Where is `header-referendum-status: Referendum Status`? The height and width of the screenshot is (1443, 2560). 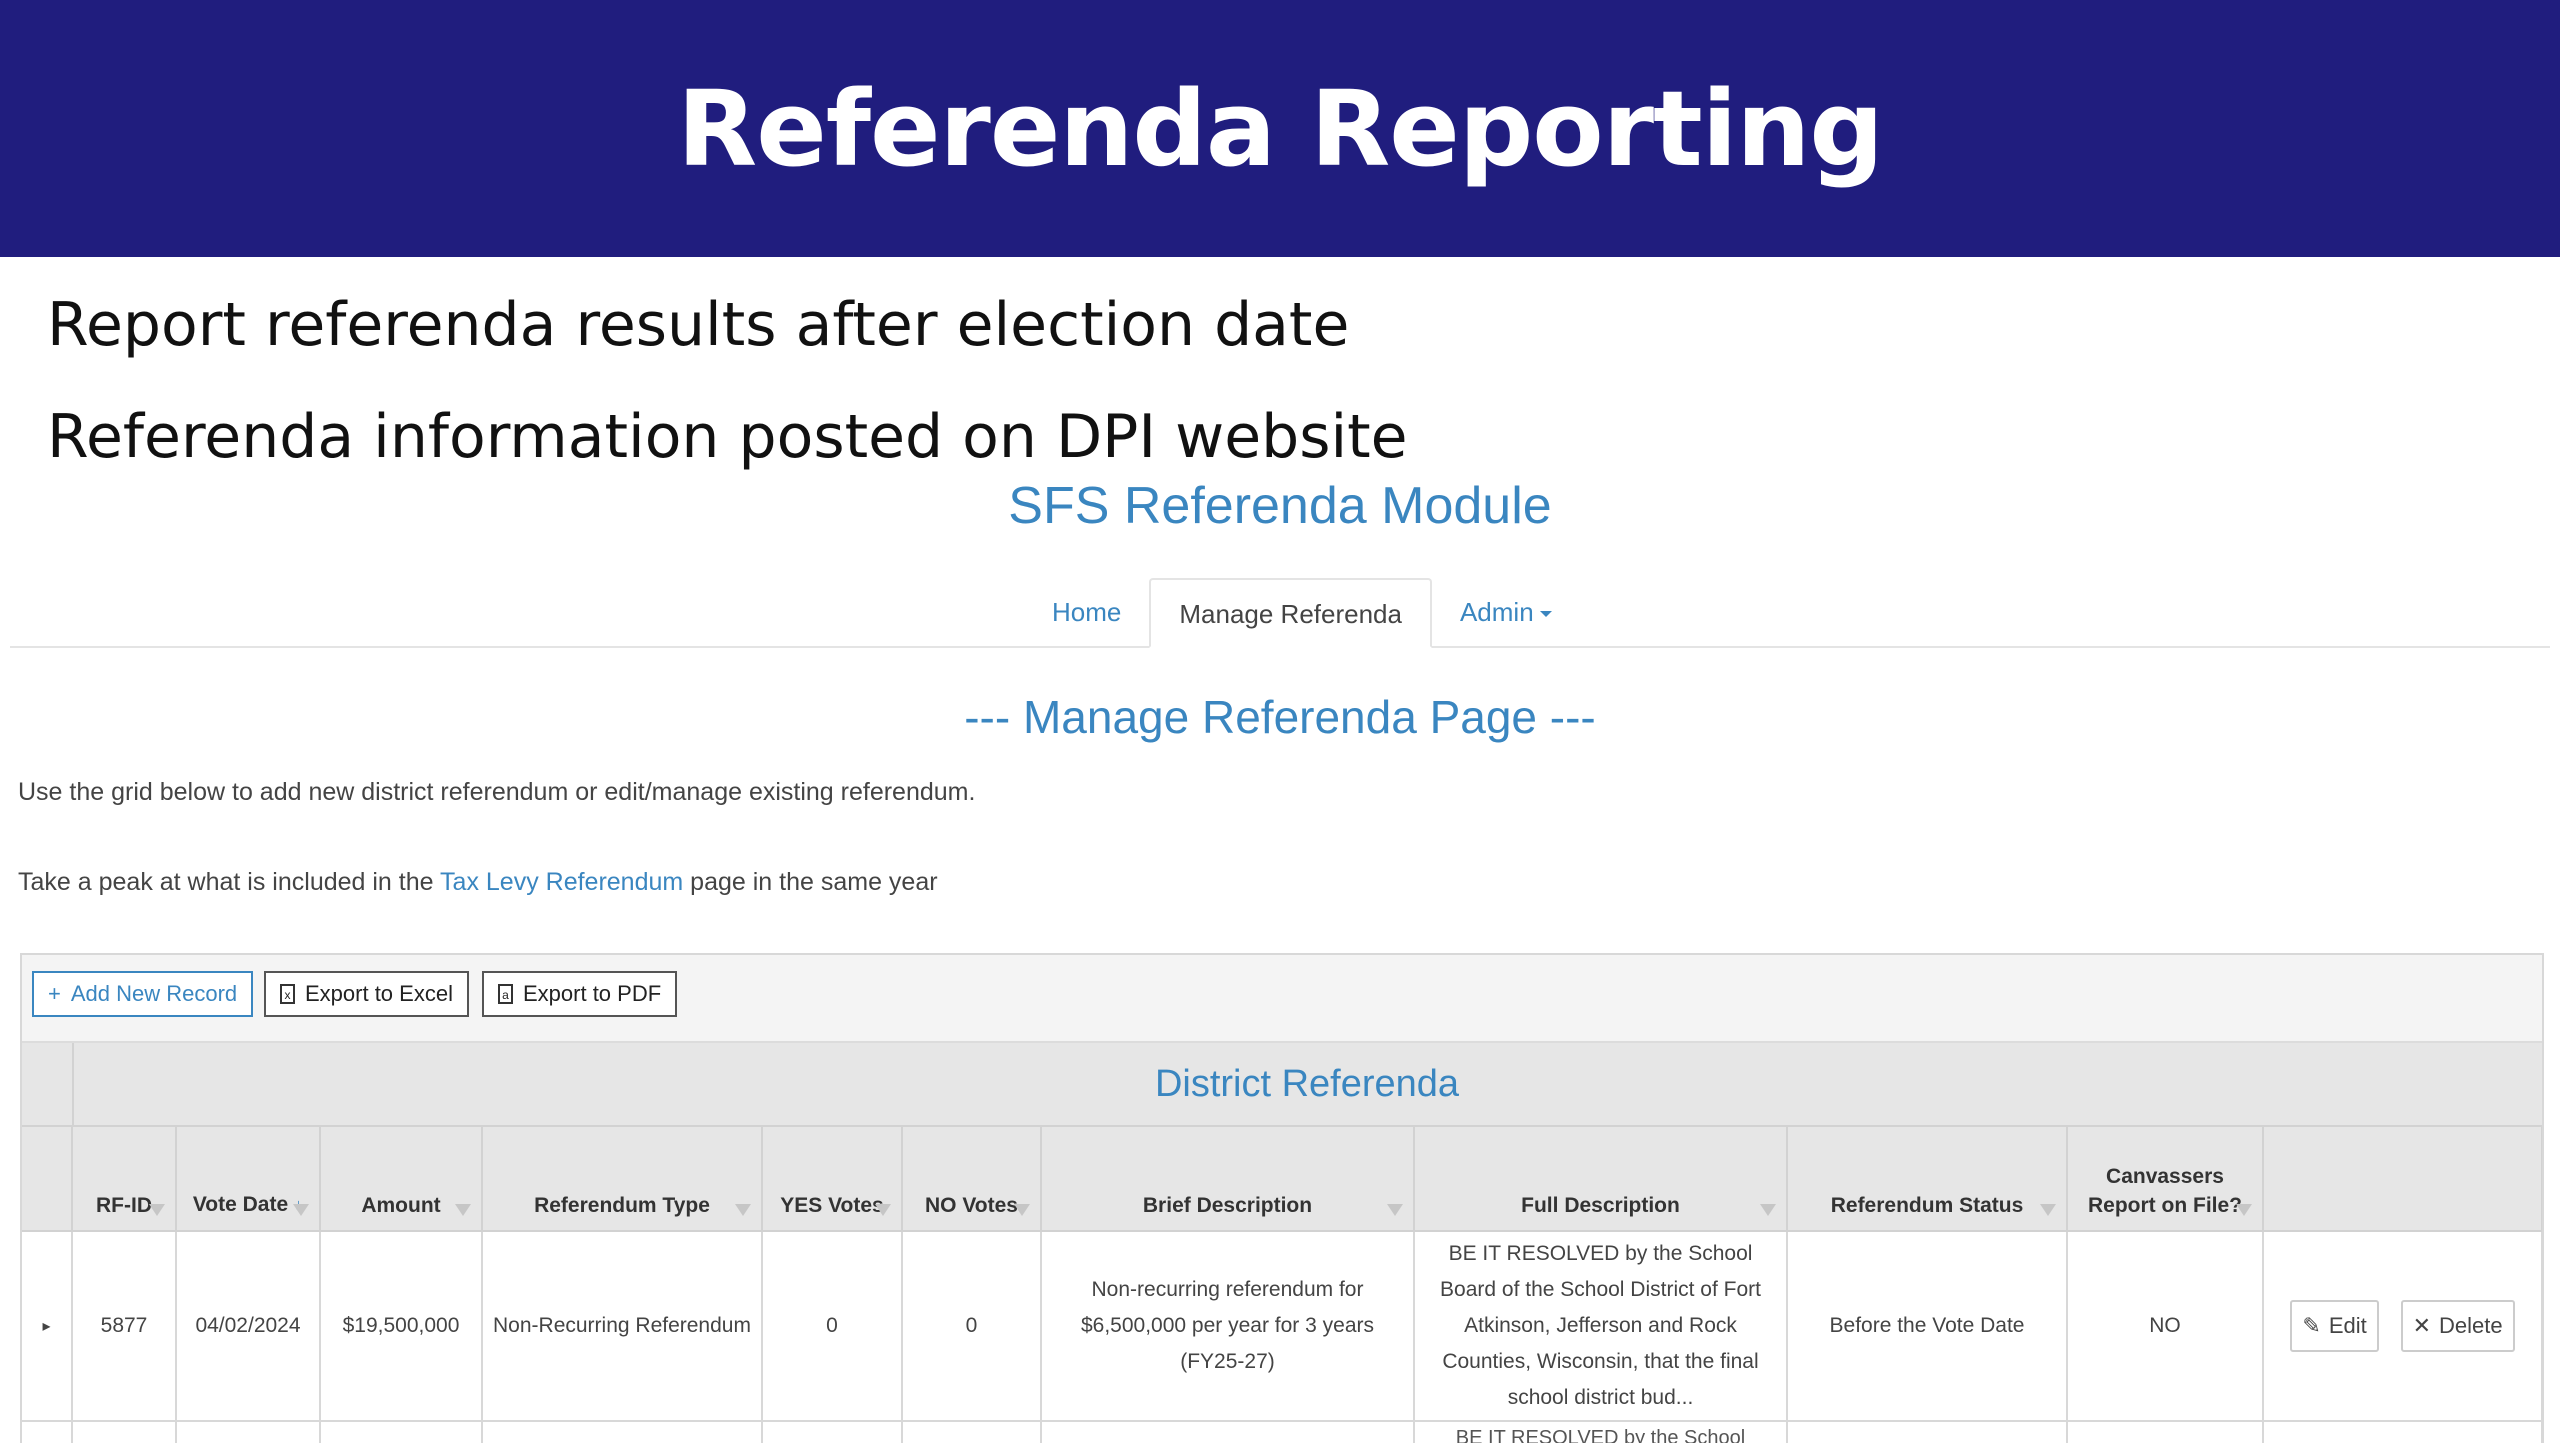
header-referendum-status: Referendum Status is located at coordinates (1927, 1179).